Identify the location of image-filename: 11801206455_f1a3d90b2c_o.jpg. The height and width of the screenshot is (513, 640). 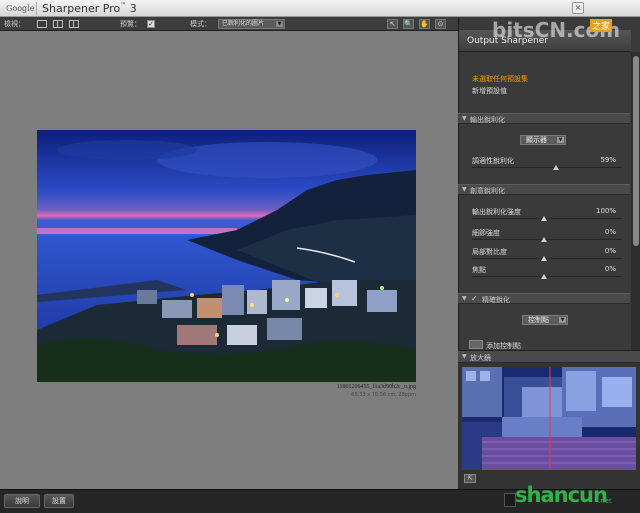
(376, 387).